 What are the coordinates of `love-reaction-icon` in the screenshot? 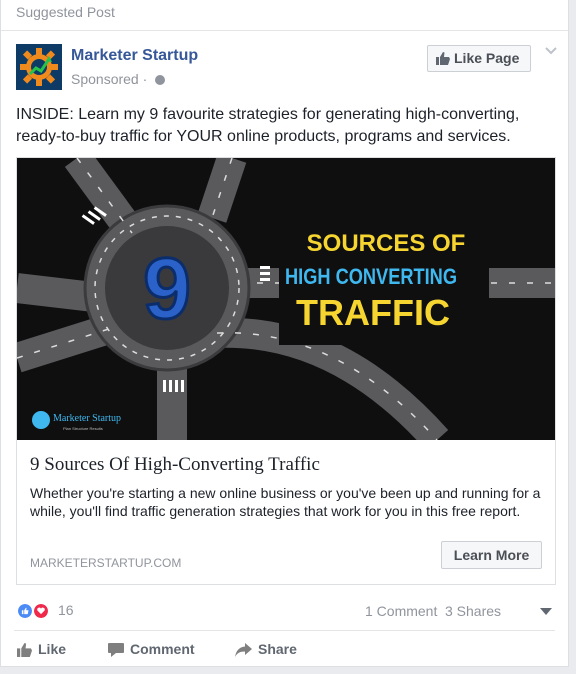 It's located at (41, 611).